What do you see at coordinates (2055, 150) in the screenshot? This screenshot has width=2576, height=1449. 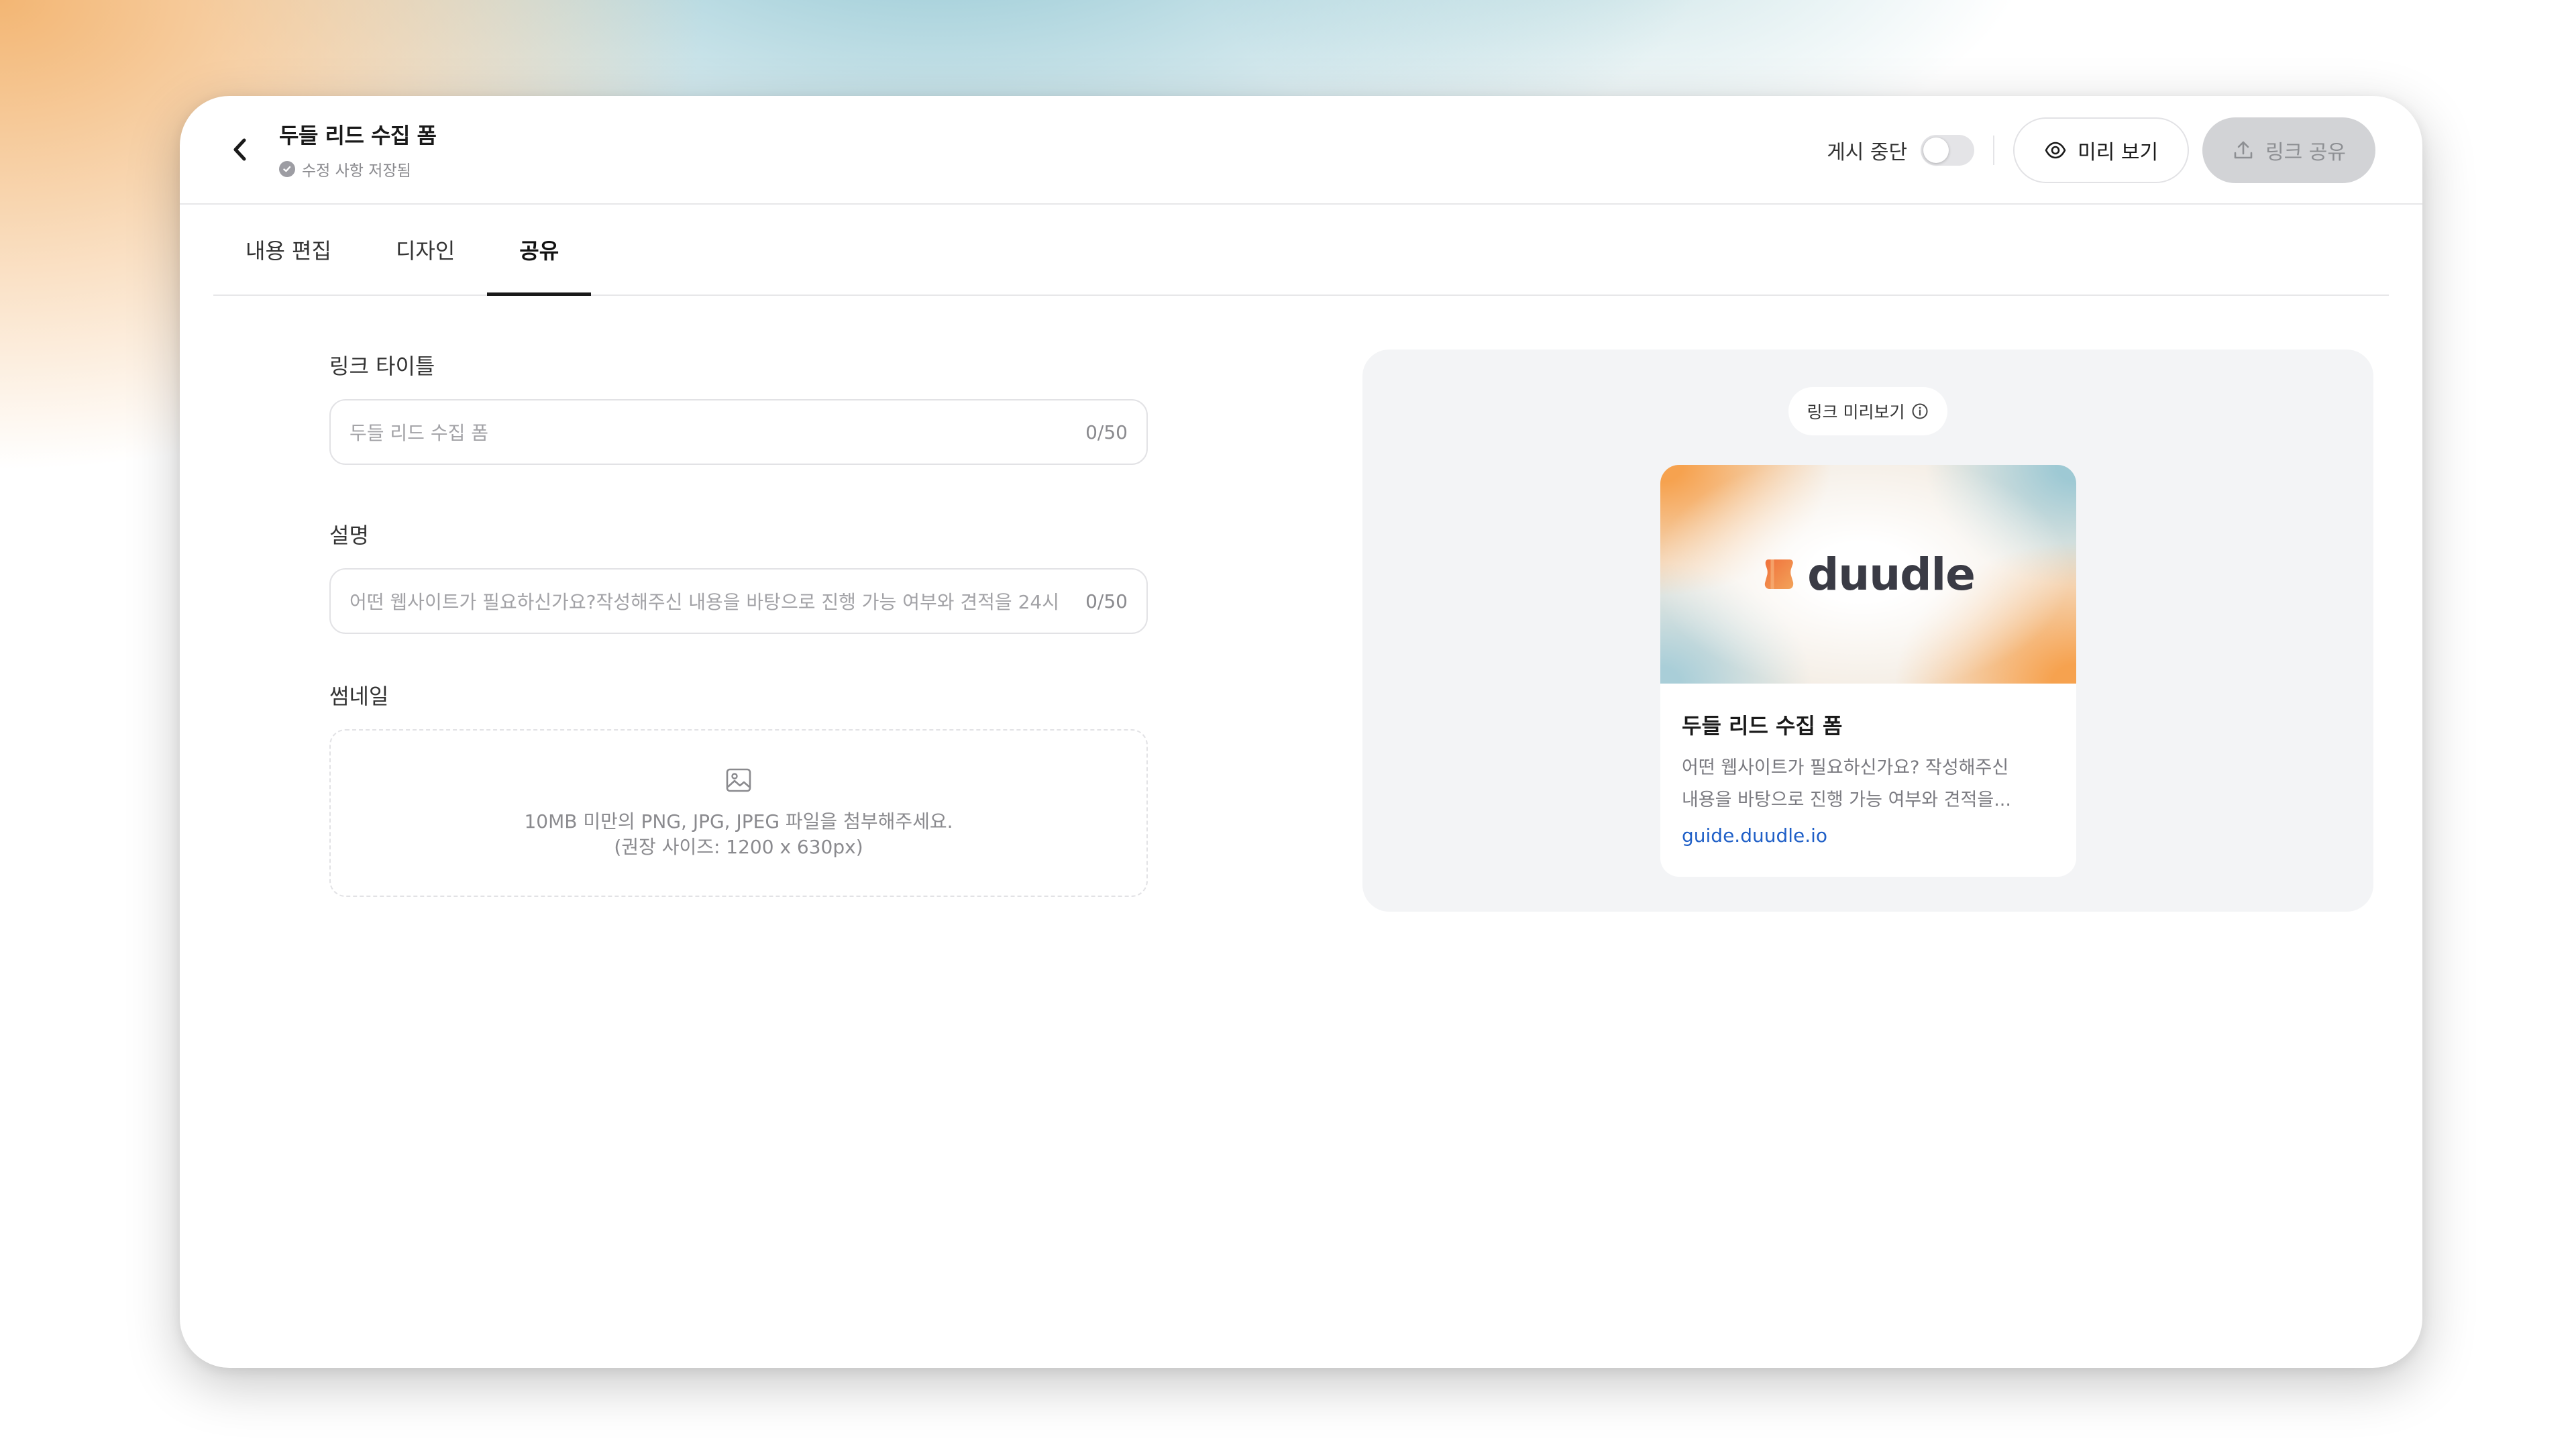 I see `eye-icon` at bounding box center [2055, 150].